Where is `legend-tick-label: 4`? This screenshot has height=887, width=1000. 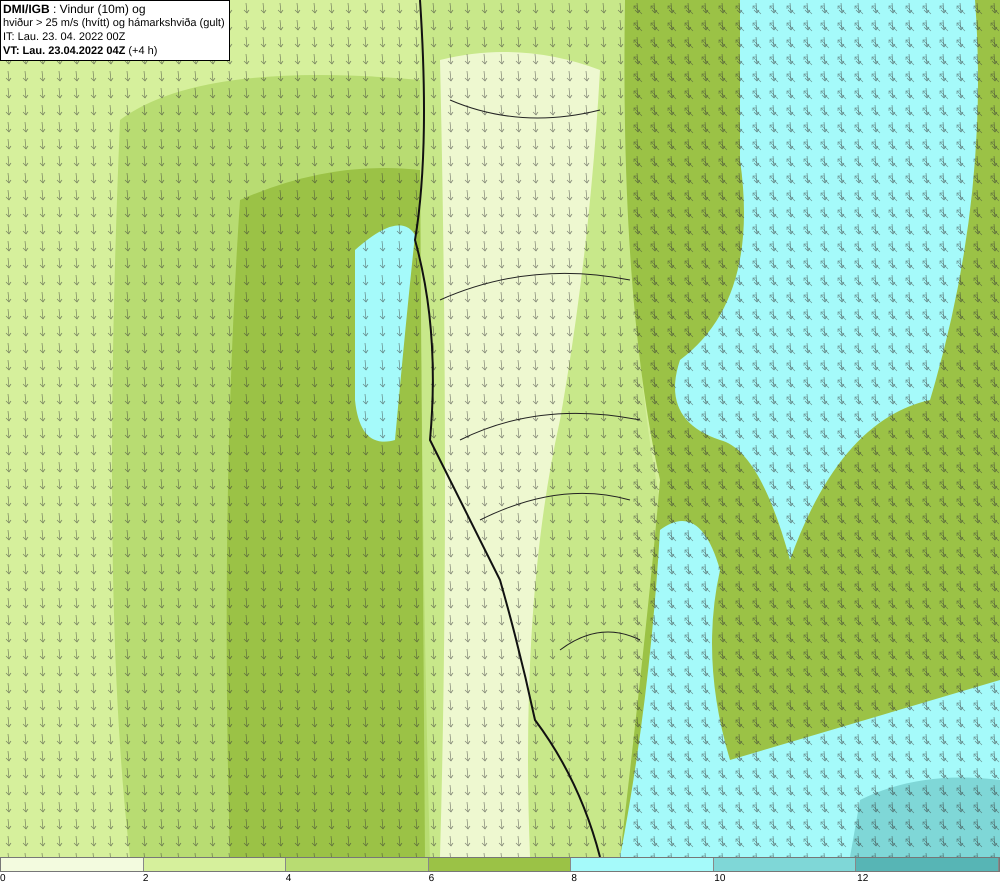
legend-tick-label: 4 is located at coordinates (289, 879).